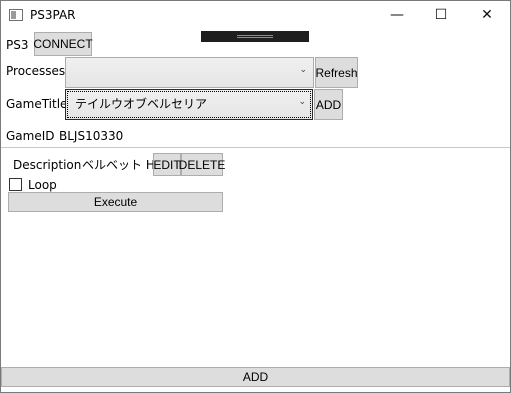  I want to click on edit-button: EDIT, so click(167, 164).